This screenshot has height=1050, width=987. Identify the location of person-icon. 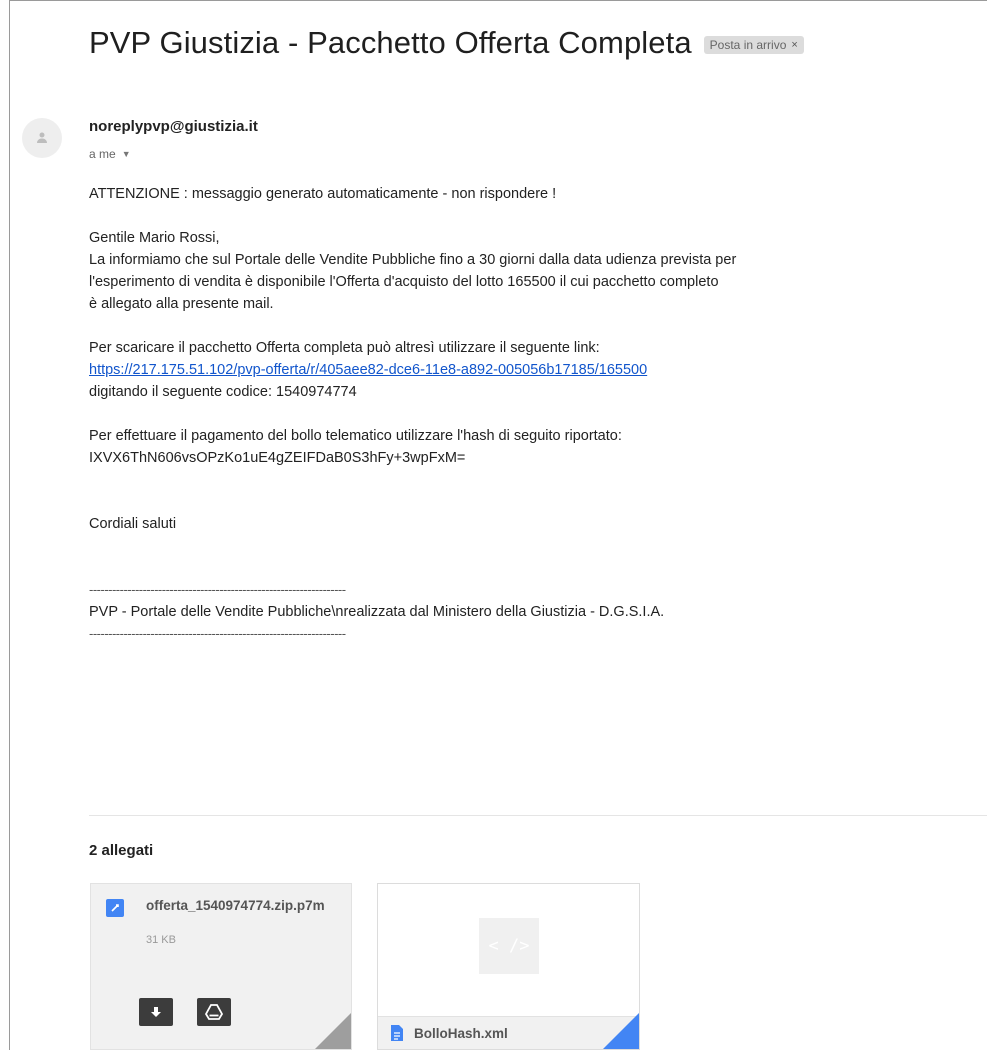
(42, 137).